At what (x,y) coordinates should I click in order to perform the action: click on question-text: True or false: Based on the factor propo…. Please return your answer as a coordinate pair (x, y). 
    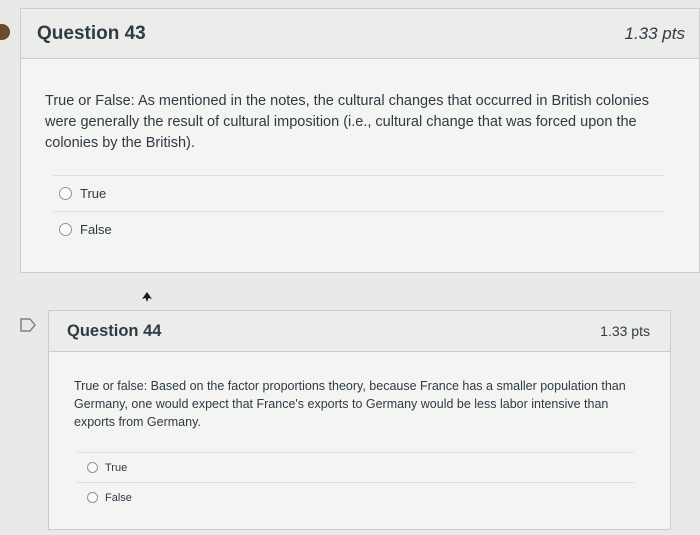
    Looking at the image, I should click on (350, 404).